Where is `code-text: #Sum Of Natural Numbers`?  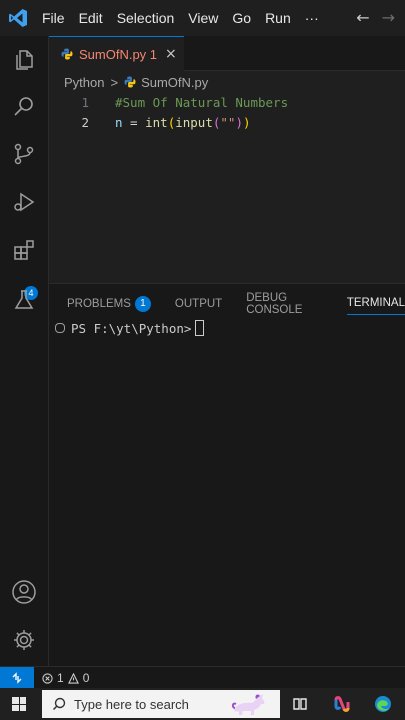 code-text: #Sum Of Natural Numbers is located at coordinates (202, 102).